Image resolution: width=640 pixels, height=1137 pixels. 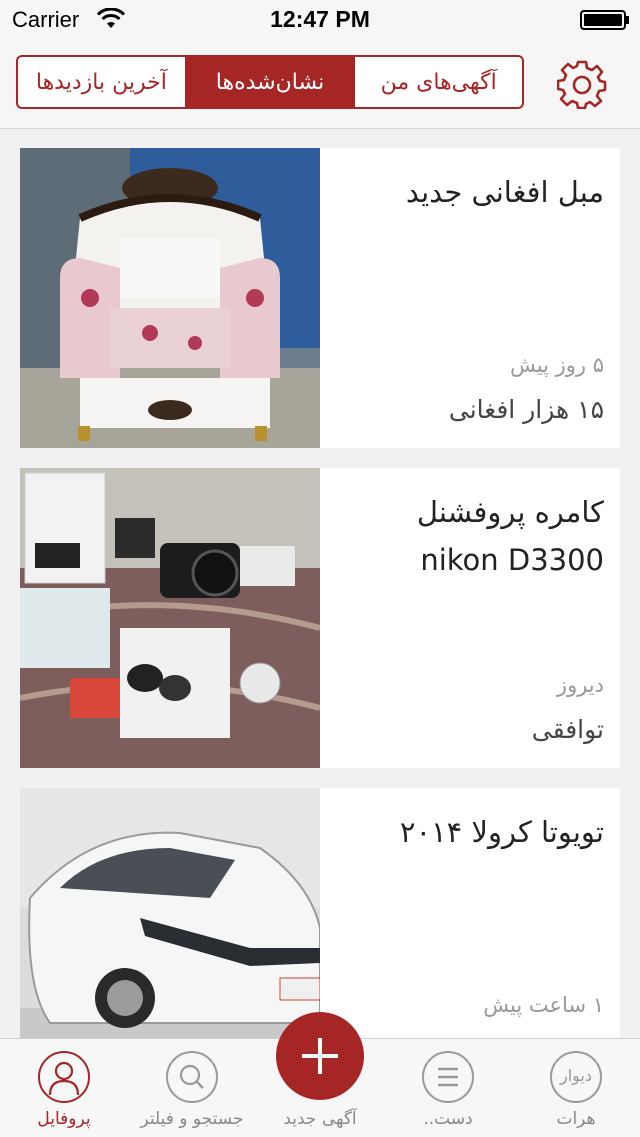 What do you see at coordinates (448, 1077) in the screenshot?
I see `list-icon` at bounding box center [448, 1077].